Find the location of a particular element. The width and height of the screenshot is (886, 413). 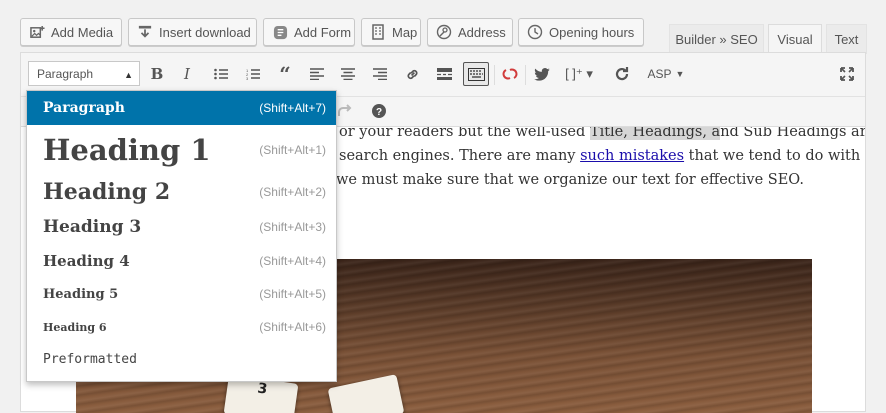

bullet-list-icon is located at coordinates (221, 74).